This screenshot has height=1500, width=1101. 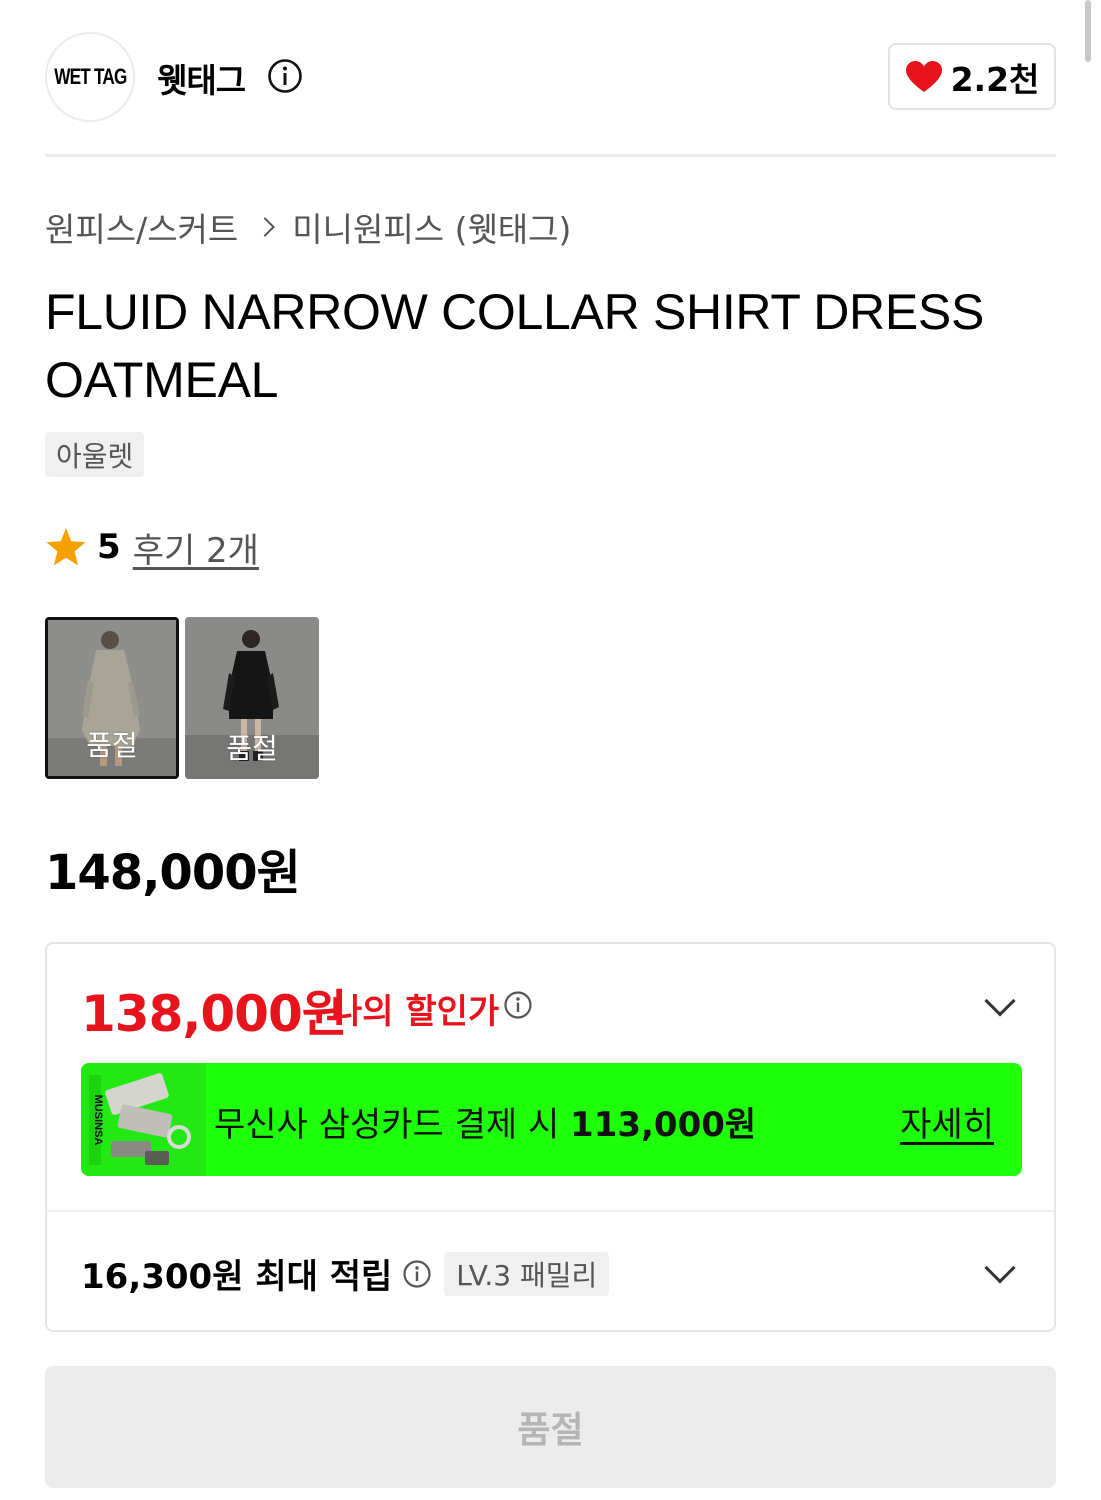 I want to click on brand-header: WET TAG 웻태그 2.2천, so click(x=550, y=77).